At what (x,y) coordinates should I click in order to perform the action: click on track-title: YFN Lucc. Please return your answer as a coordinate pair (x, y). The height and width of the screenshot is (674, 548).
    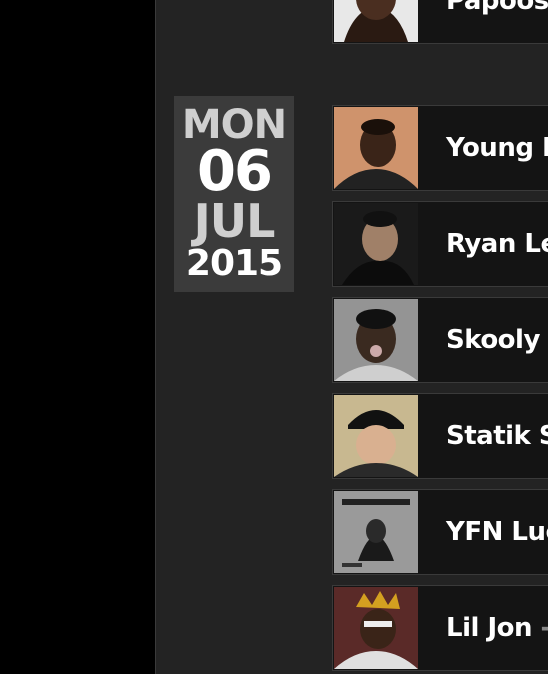
    Looking at the image, I should click on (497, 532).